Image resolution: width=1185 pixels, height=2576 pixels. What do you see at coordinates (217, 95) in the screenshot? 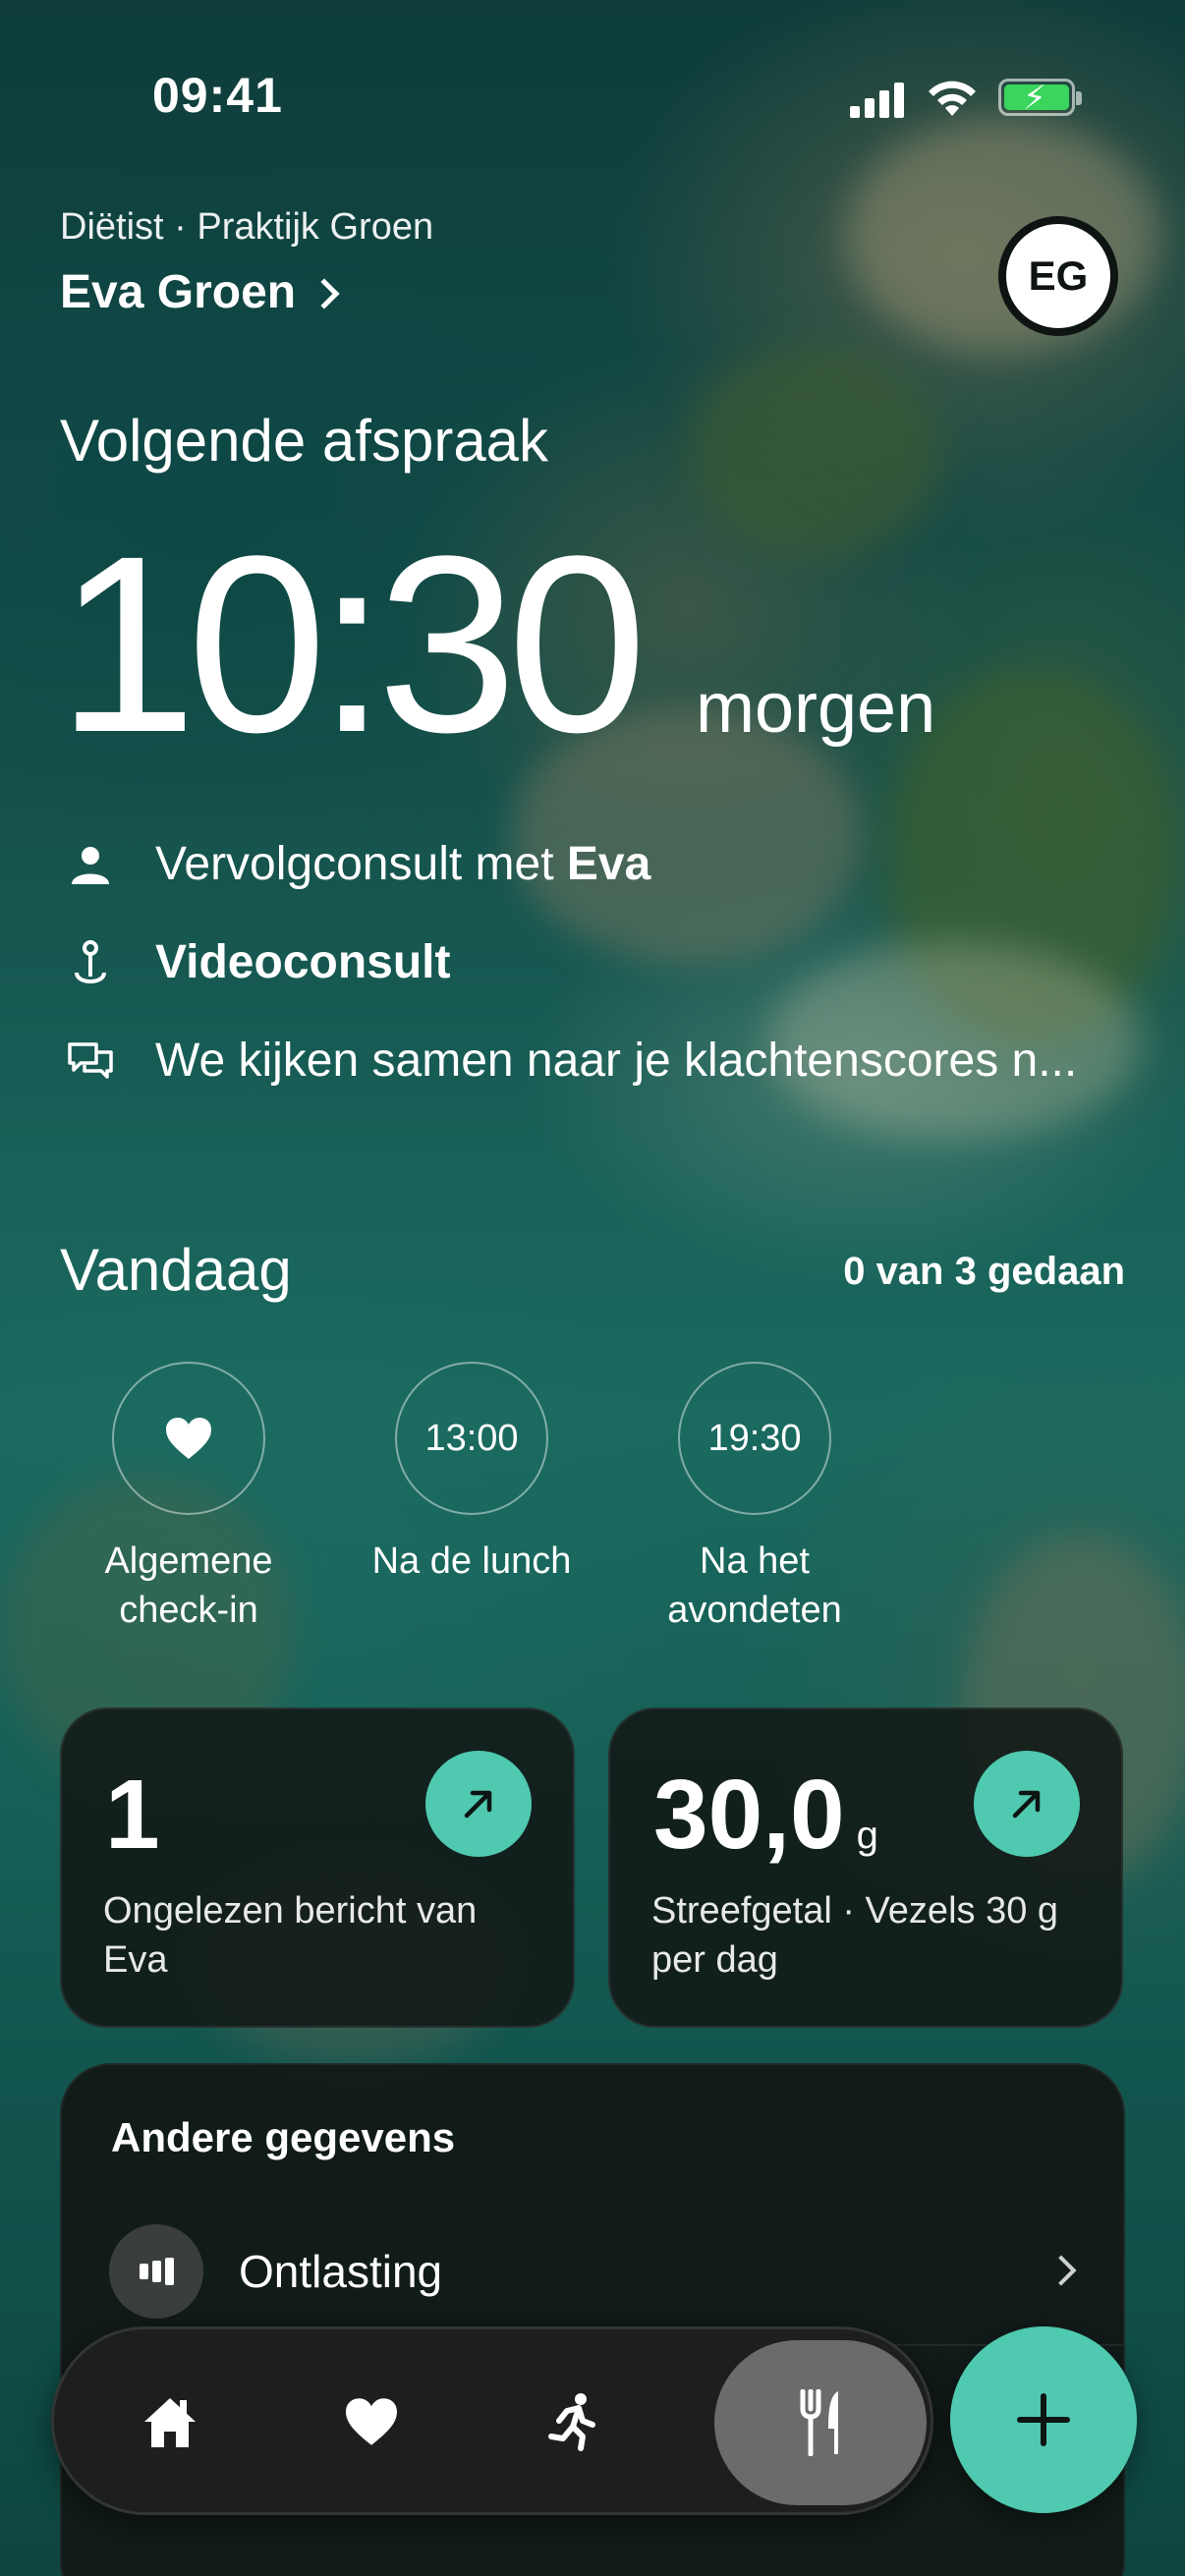
I see `status-time: 09:41` at bounding box center [217, 95].